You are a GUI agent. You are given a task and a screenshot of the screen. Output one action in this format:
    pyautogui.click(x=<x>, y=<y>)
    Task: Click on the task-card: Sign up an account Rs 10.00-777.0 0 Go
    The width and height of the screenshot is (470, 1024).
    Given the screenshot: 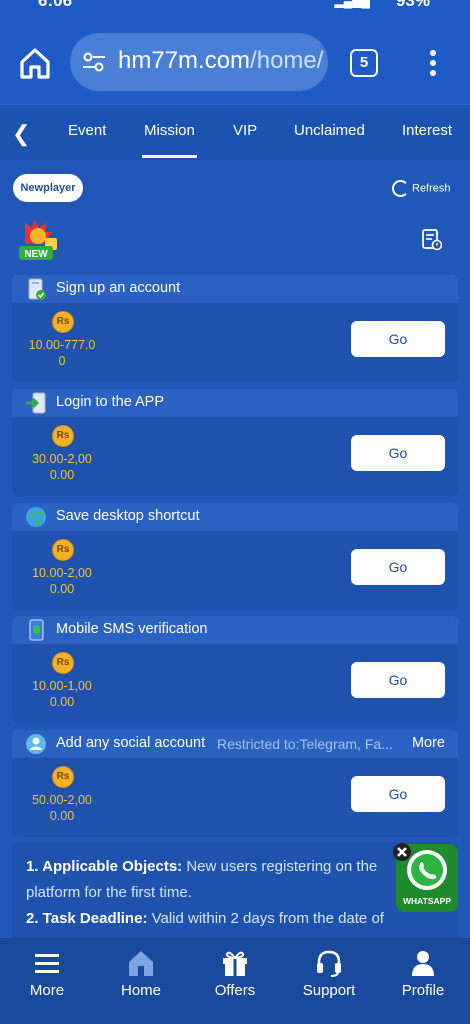 What is the action you would take?
    pyautogui.click(x=235, y=328)
    